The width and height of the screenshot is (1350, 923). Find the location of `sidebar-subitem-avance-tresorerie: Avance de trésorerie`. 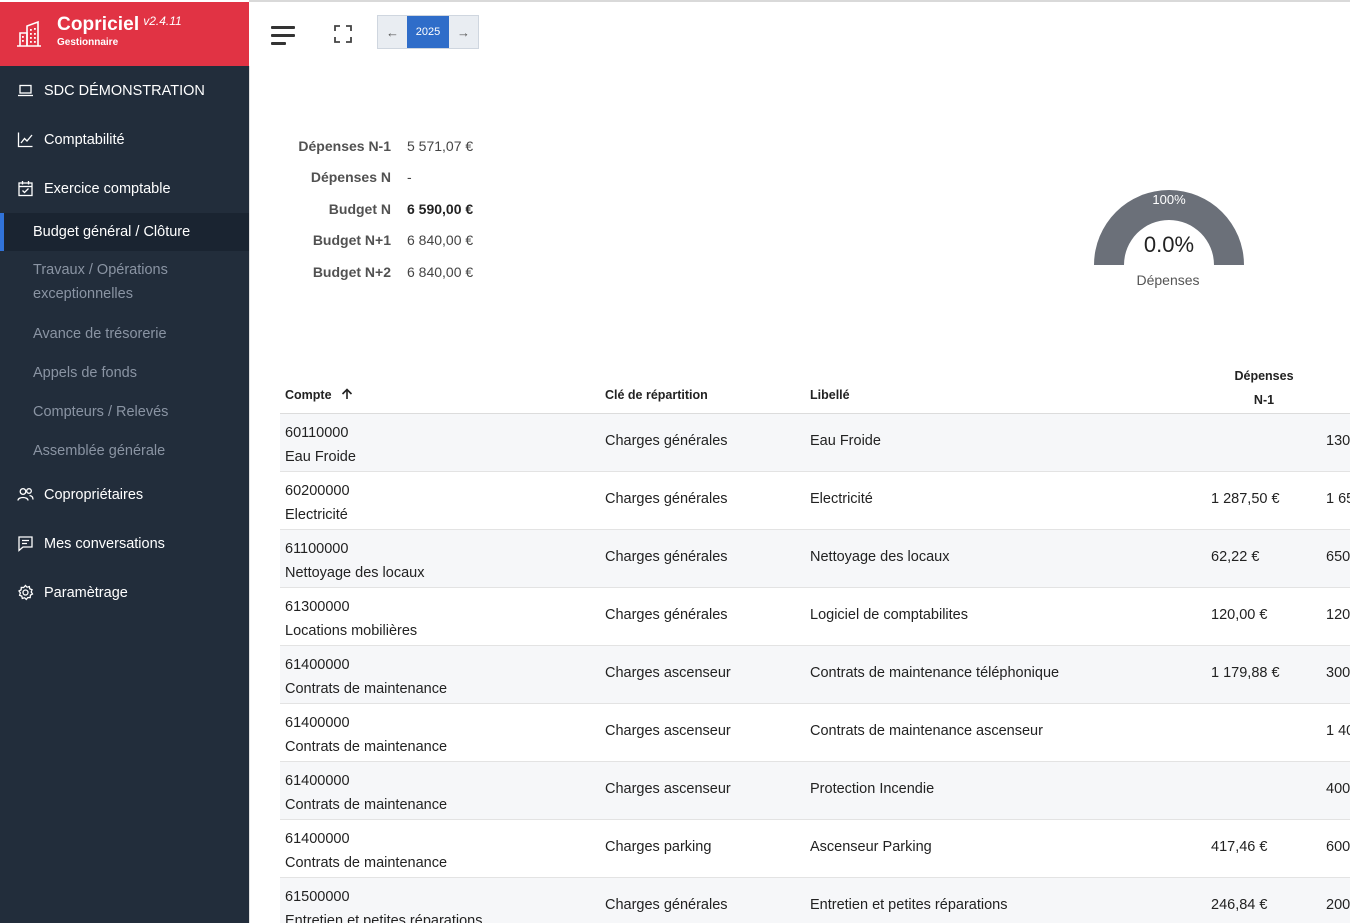

sidebar-subitem-avance-tresorerie: Avance de trésorerie is located at coordinates (124, 333).